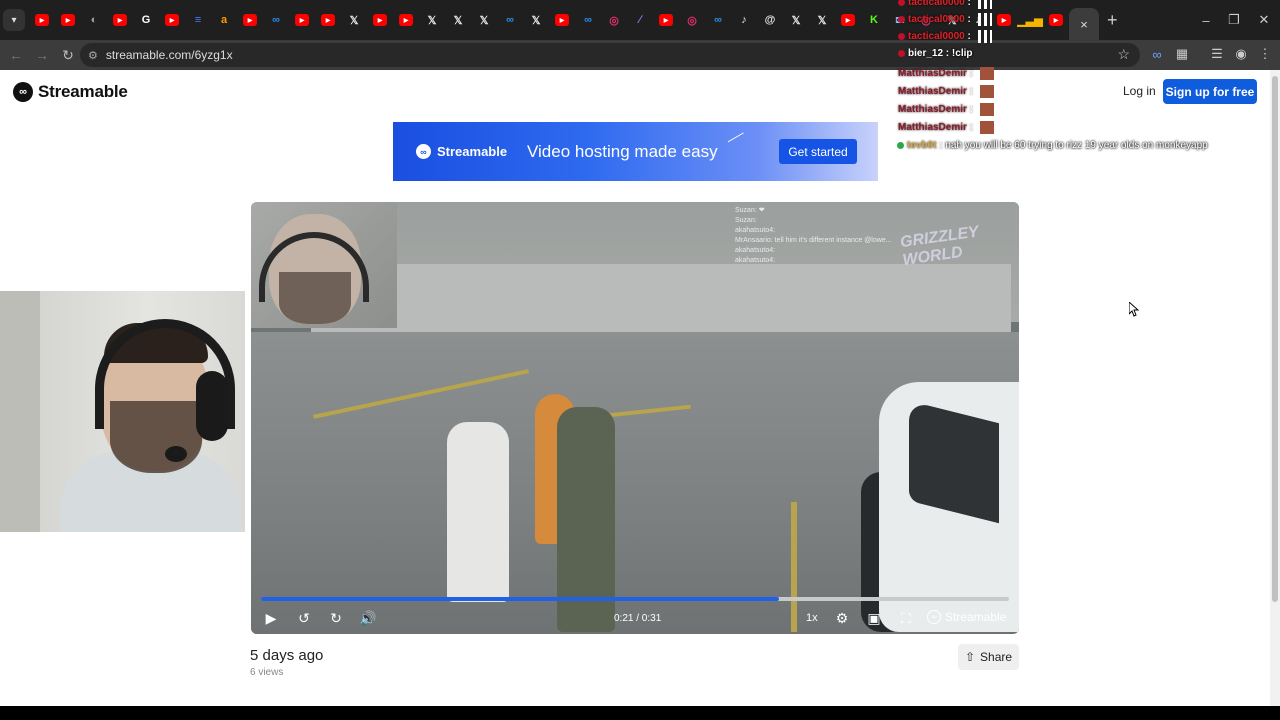 The width and height of the screenshot is (1280, 720). Describe the element at coordinates (922, 145) in the screenshot. I see `chat-username: tevb0t` at that location.